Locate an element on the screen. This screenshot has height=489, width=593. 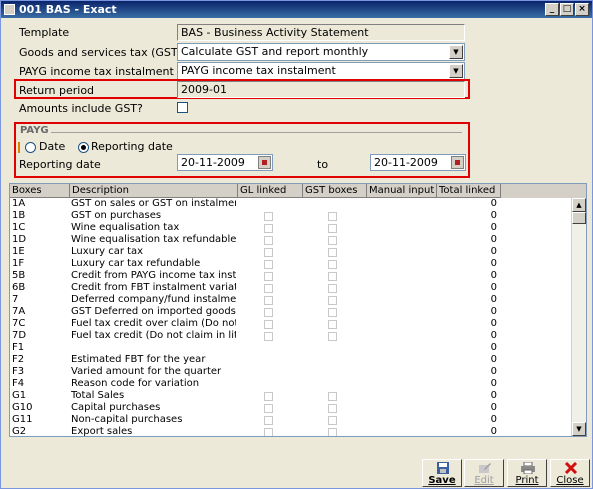
table-row: 7A GST Deferred on imported goods 0 is located at coordinates (291, 312).